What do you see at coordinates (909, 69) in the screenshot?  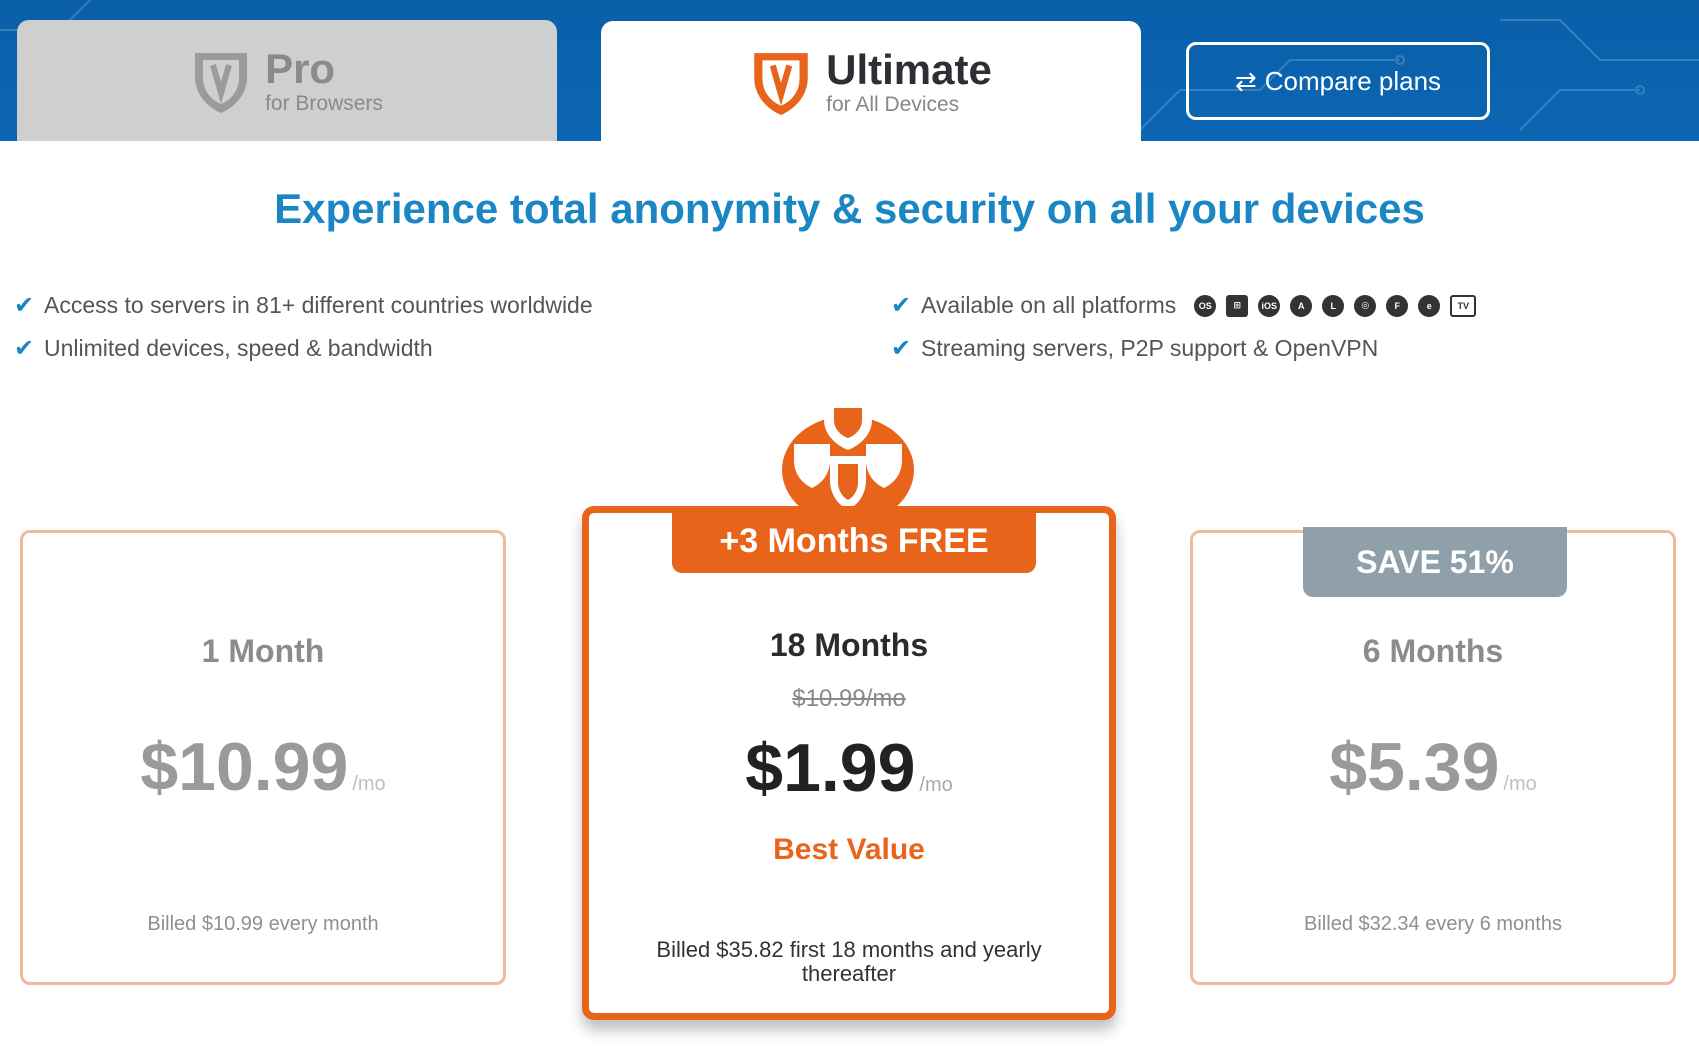 I see `tab-ultimate-title: Ultimate` at bounding box center [909, 69].